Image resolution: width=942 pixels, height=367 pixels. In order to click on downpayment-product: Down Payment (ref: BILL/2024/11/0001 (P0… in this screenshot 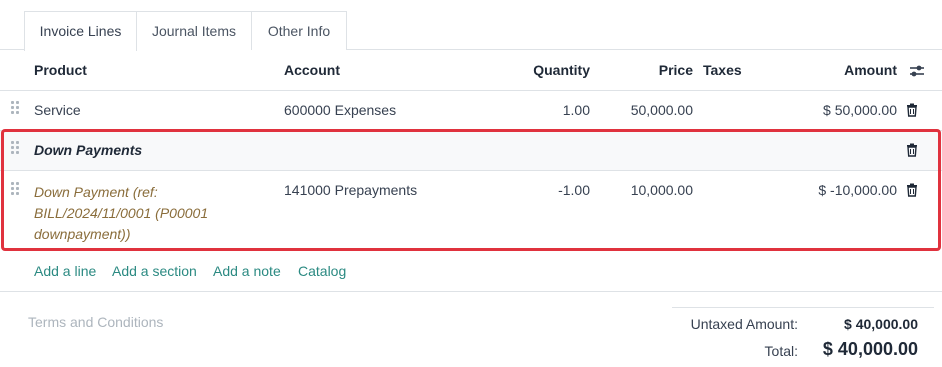, I will do `click(121, 213)`.